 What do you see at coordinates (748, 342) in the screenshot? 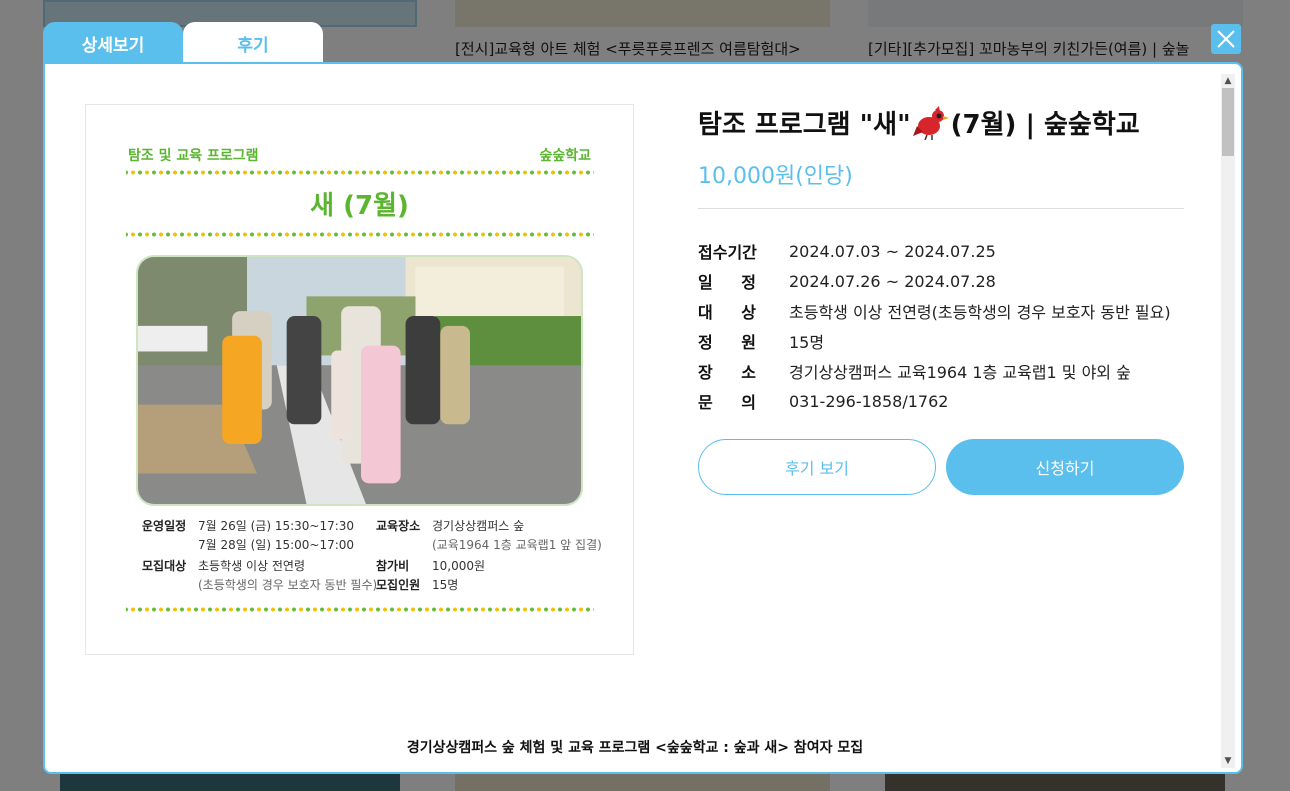
I see `info-key-char: 원` at bounding box center [748, 342].